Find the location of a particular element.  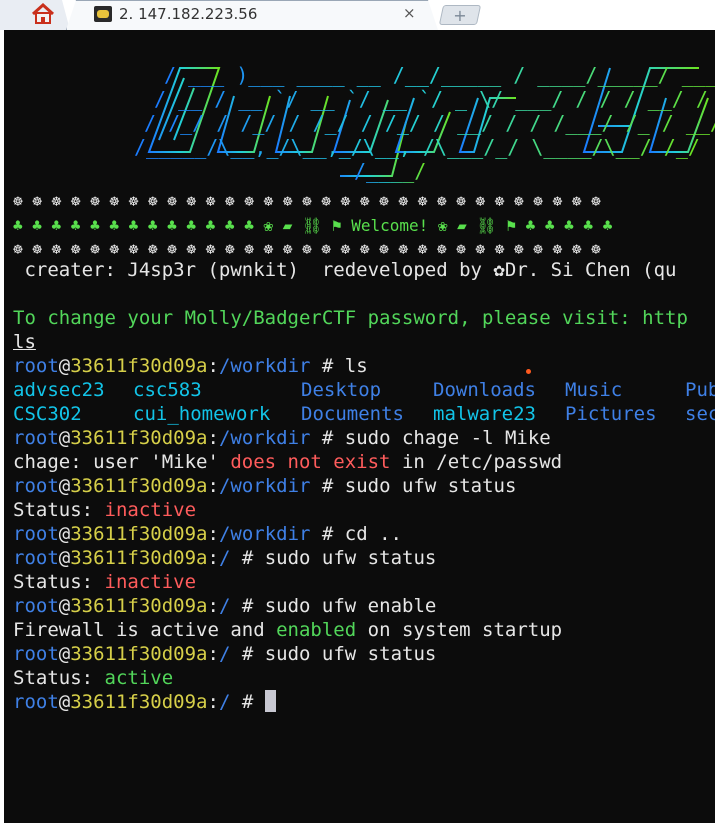

tab-title: 2. 147.182.223.56 is located at coordinates (188, 14).